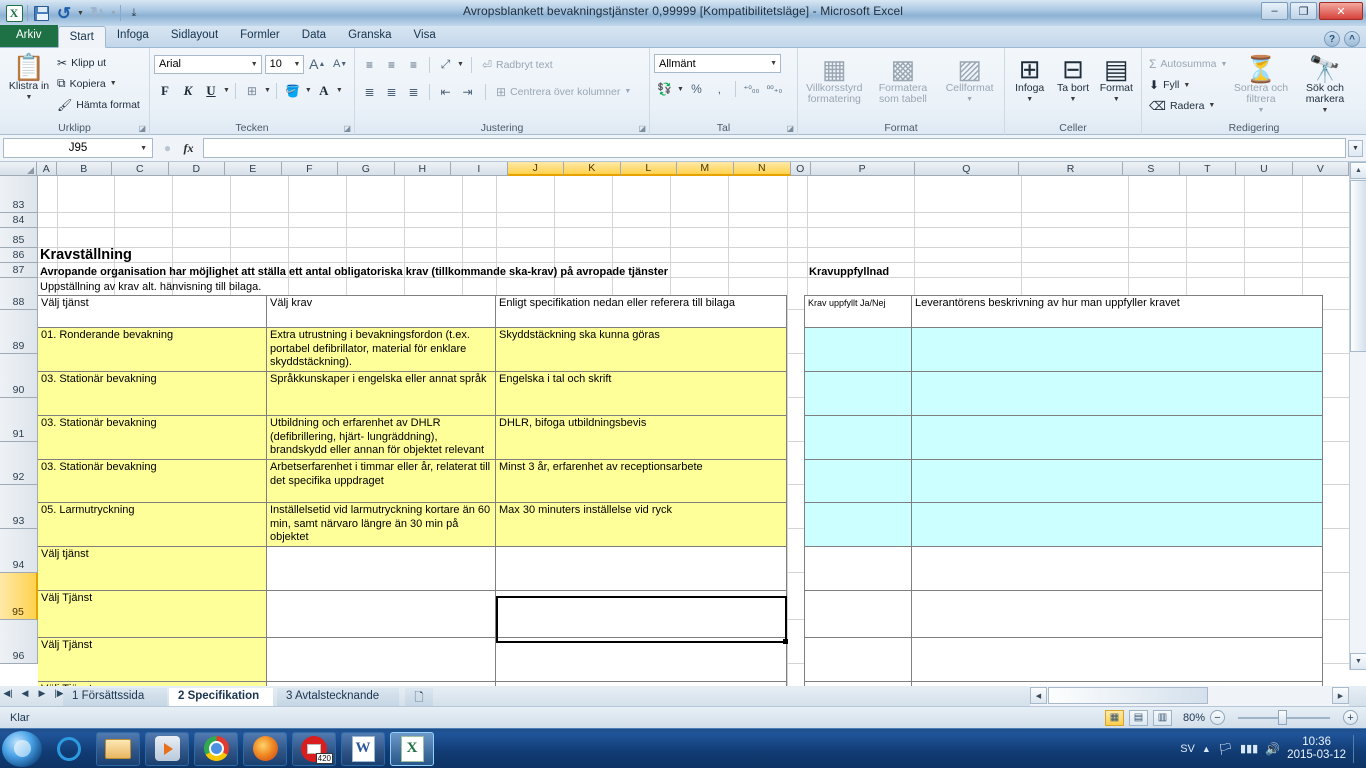 The height and width of the screenshot is (768, 1366). I want to click on fill-color-icon: 🪣, so click(293, 90).